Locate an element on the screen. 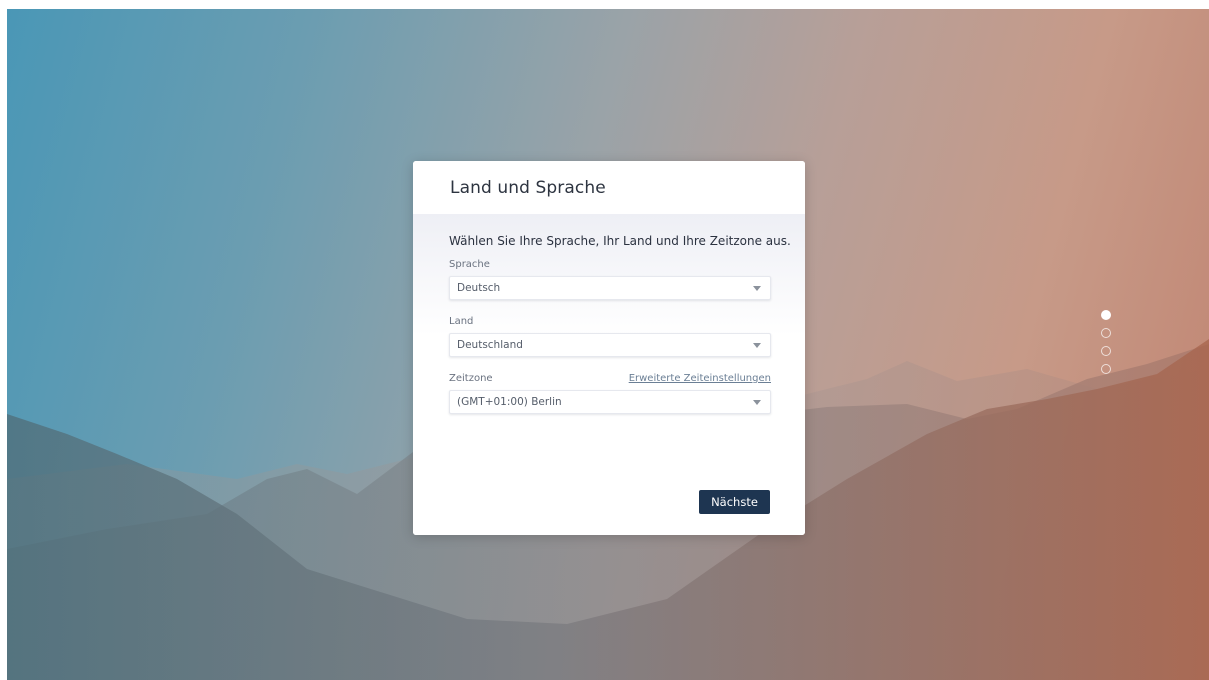  country-field: Land Deutschland is located at coordinates (610, 336).